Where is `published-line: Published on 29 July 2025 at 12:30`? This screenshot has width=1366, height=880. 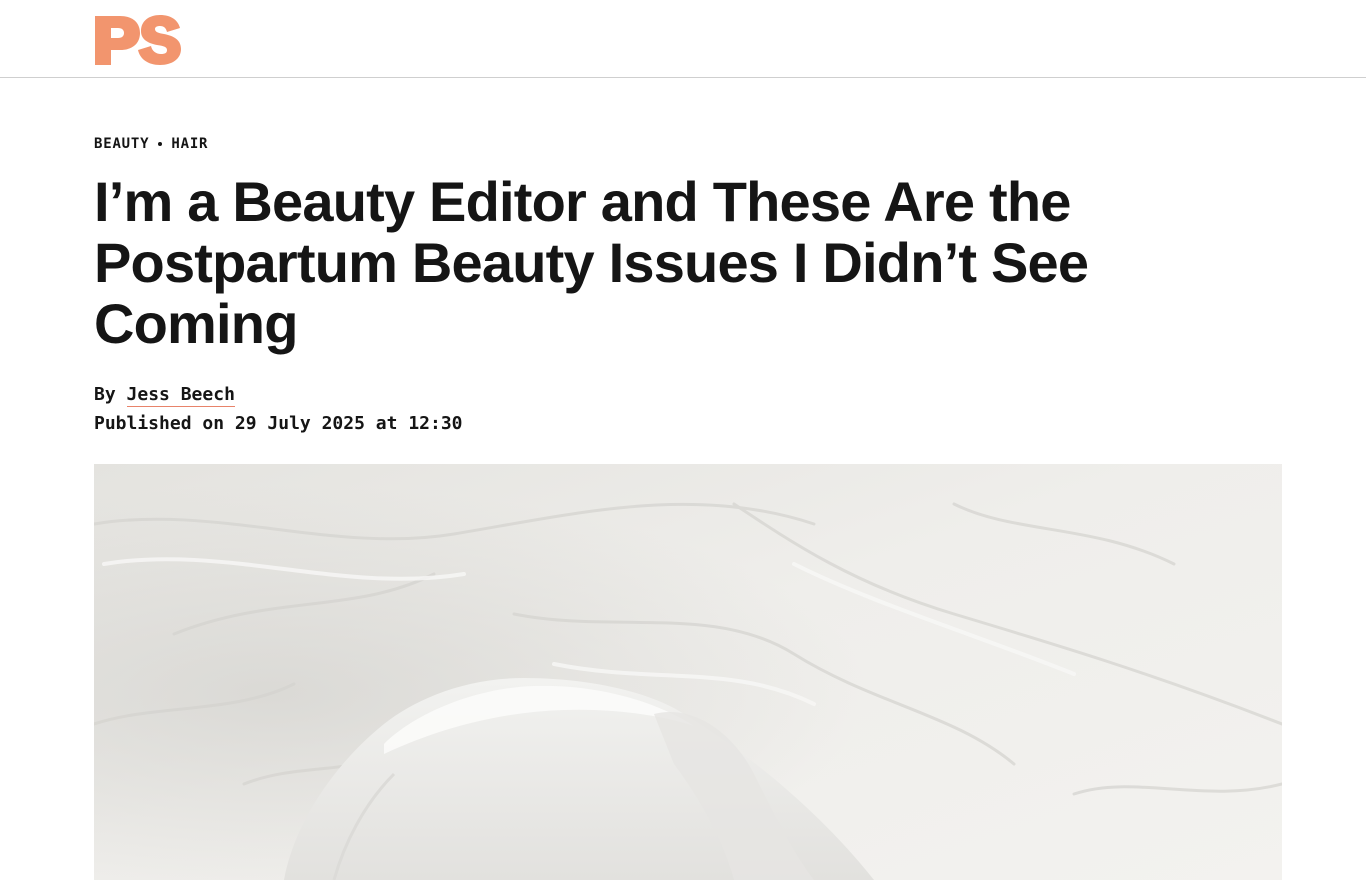 published-line: Published on 29 July 2025 at 12:30 is located at coordinates (688, 423).